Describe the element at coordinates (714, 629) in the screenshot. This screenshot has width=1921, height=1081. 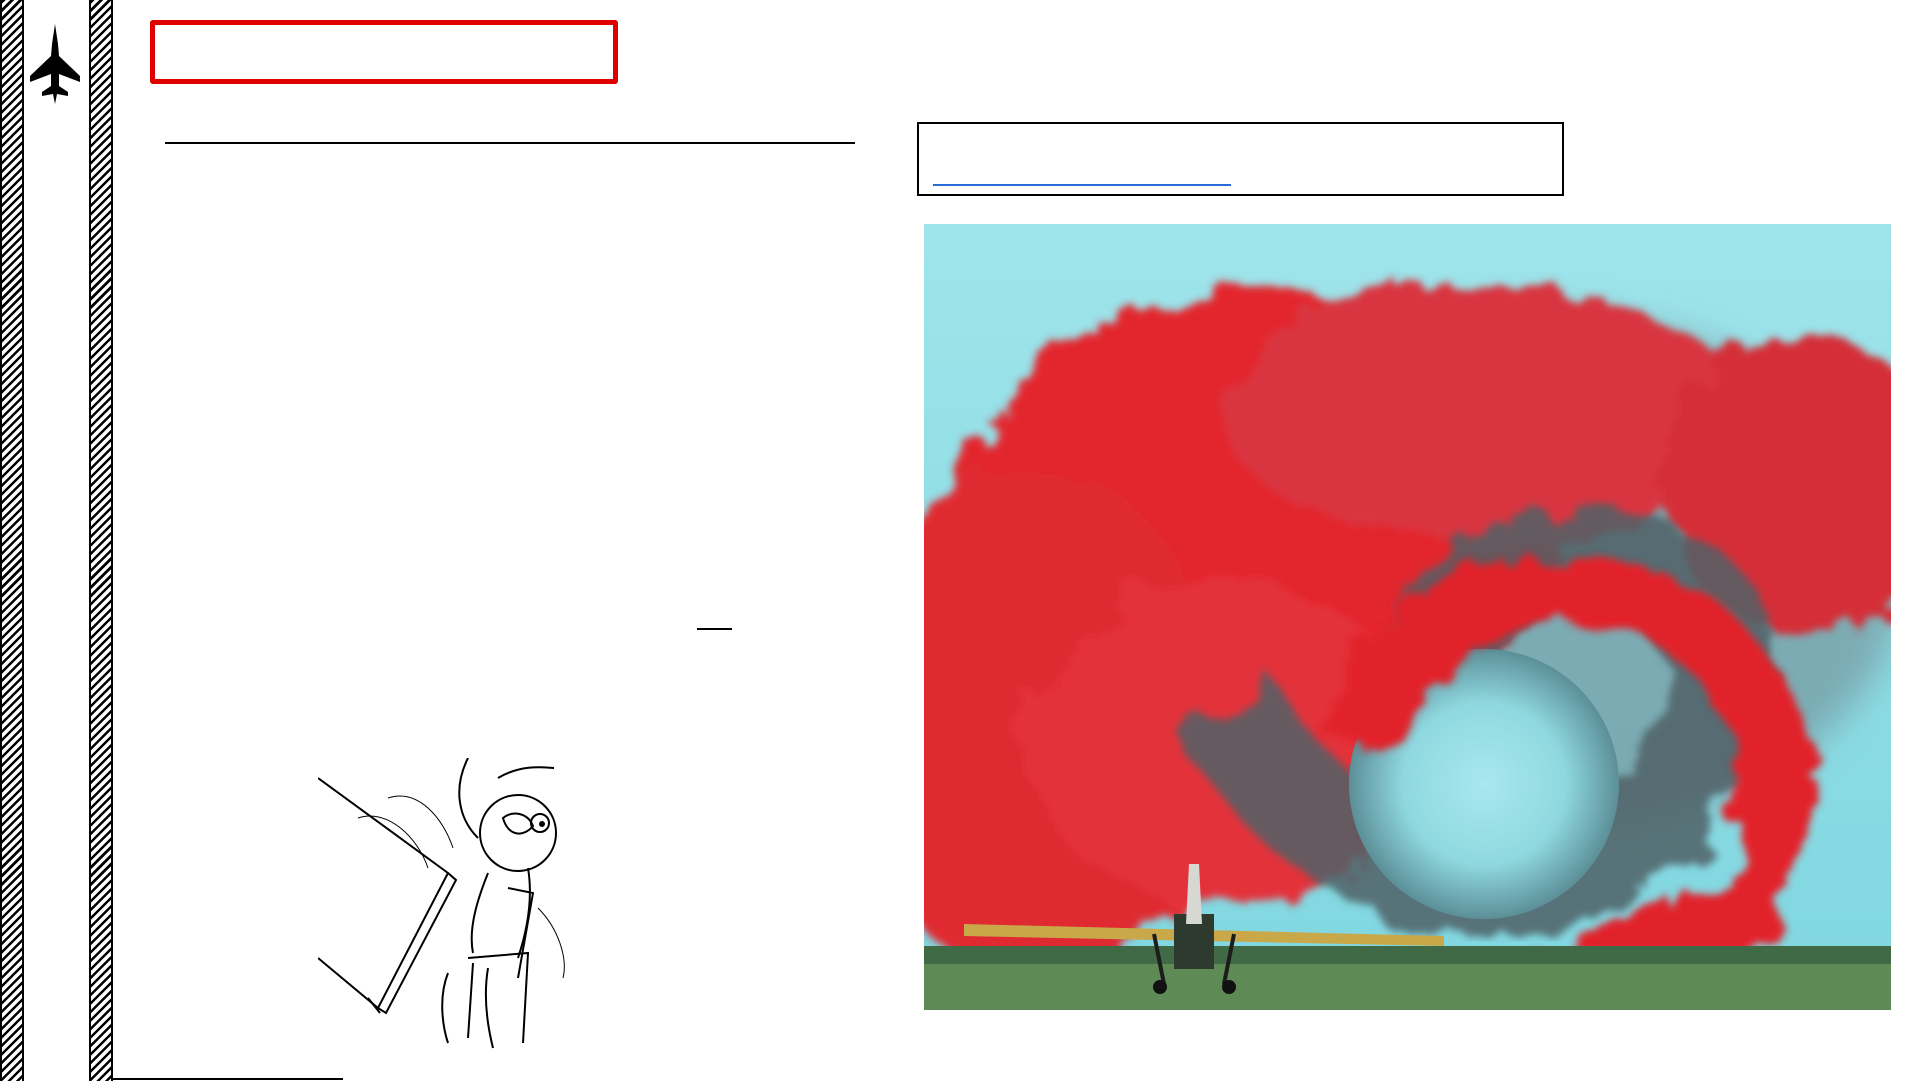
I see `small-dash` at that location.